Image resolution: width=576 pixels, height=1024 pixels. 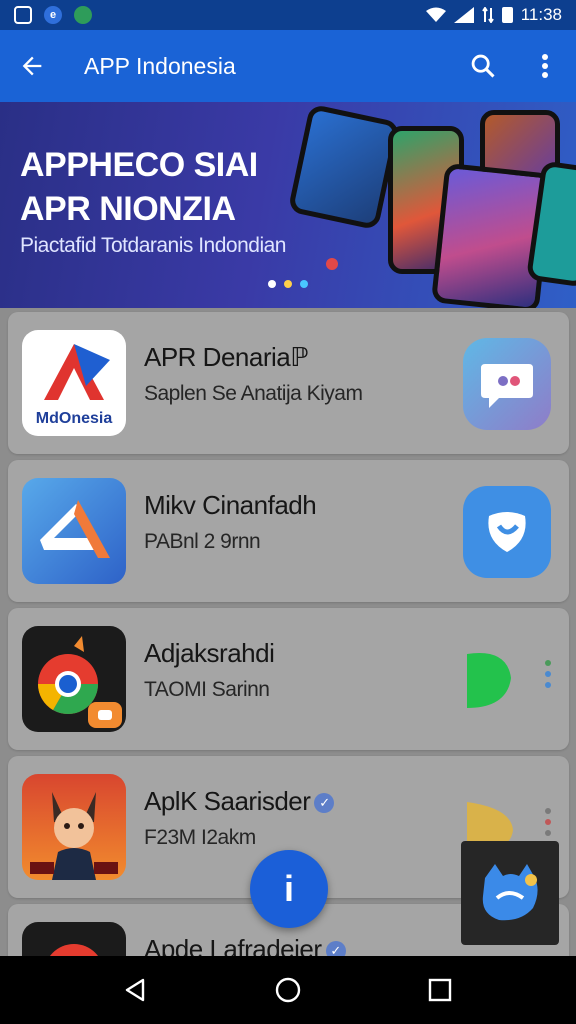 I want to click on system-nav-bar, so click(x=288, y=990).